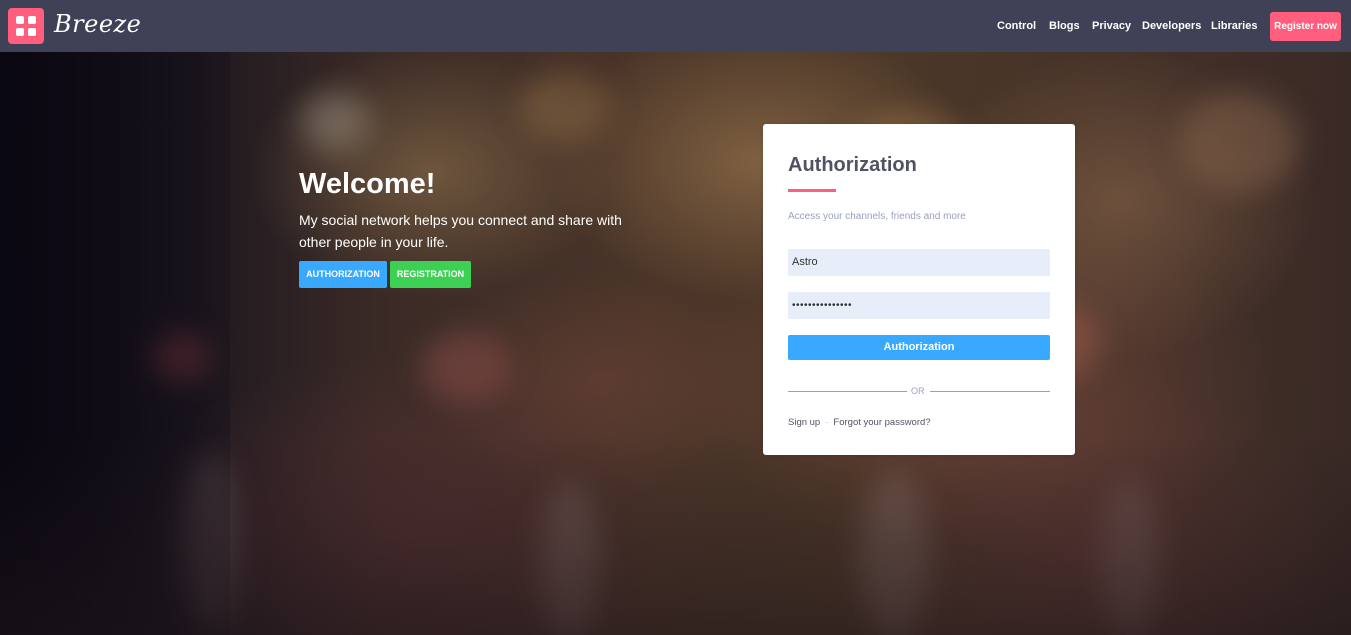 The height and width of the screenshot is (635, 1351). I want to click on welcome-title: Welcome!, so click(367, 184).